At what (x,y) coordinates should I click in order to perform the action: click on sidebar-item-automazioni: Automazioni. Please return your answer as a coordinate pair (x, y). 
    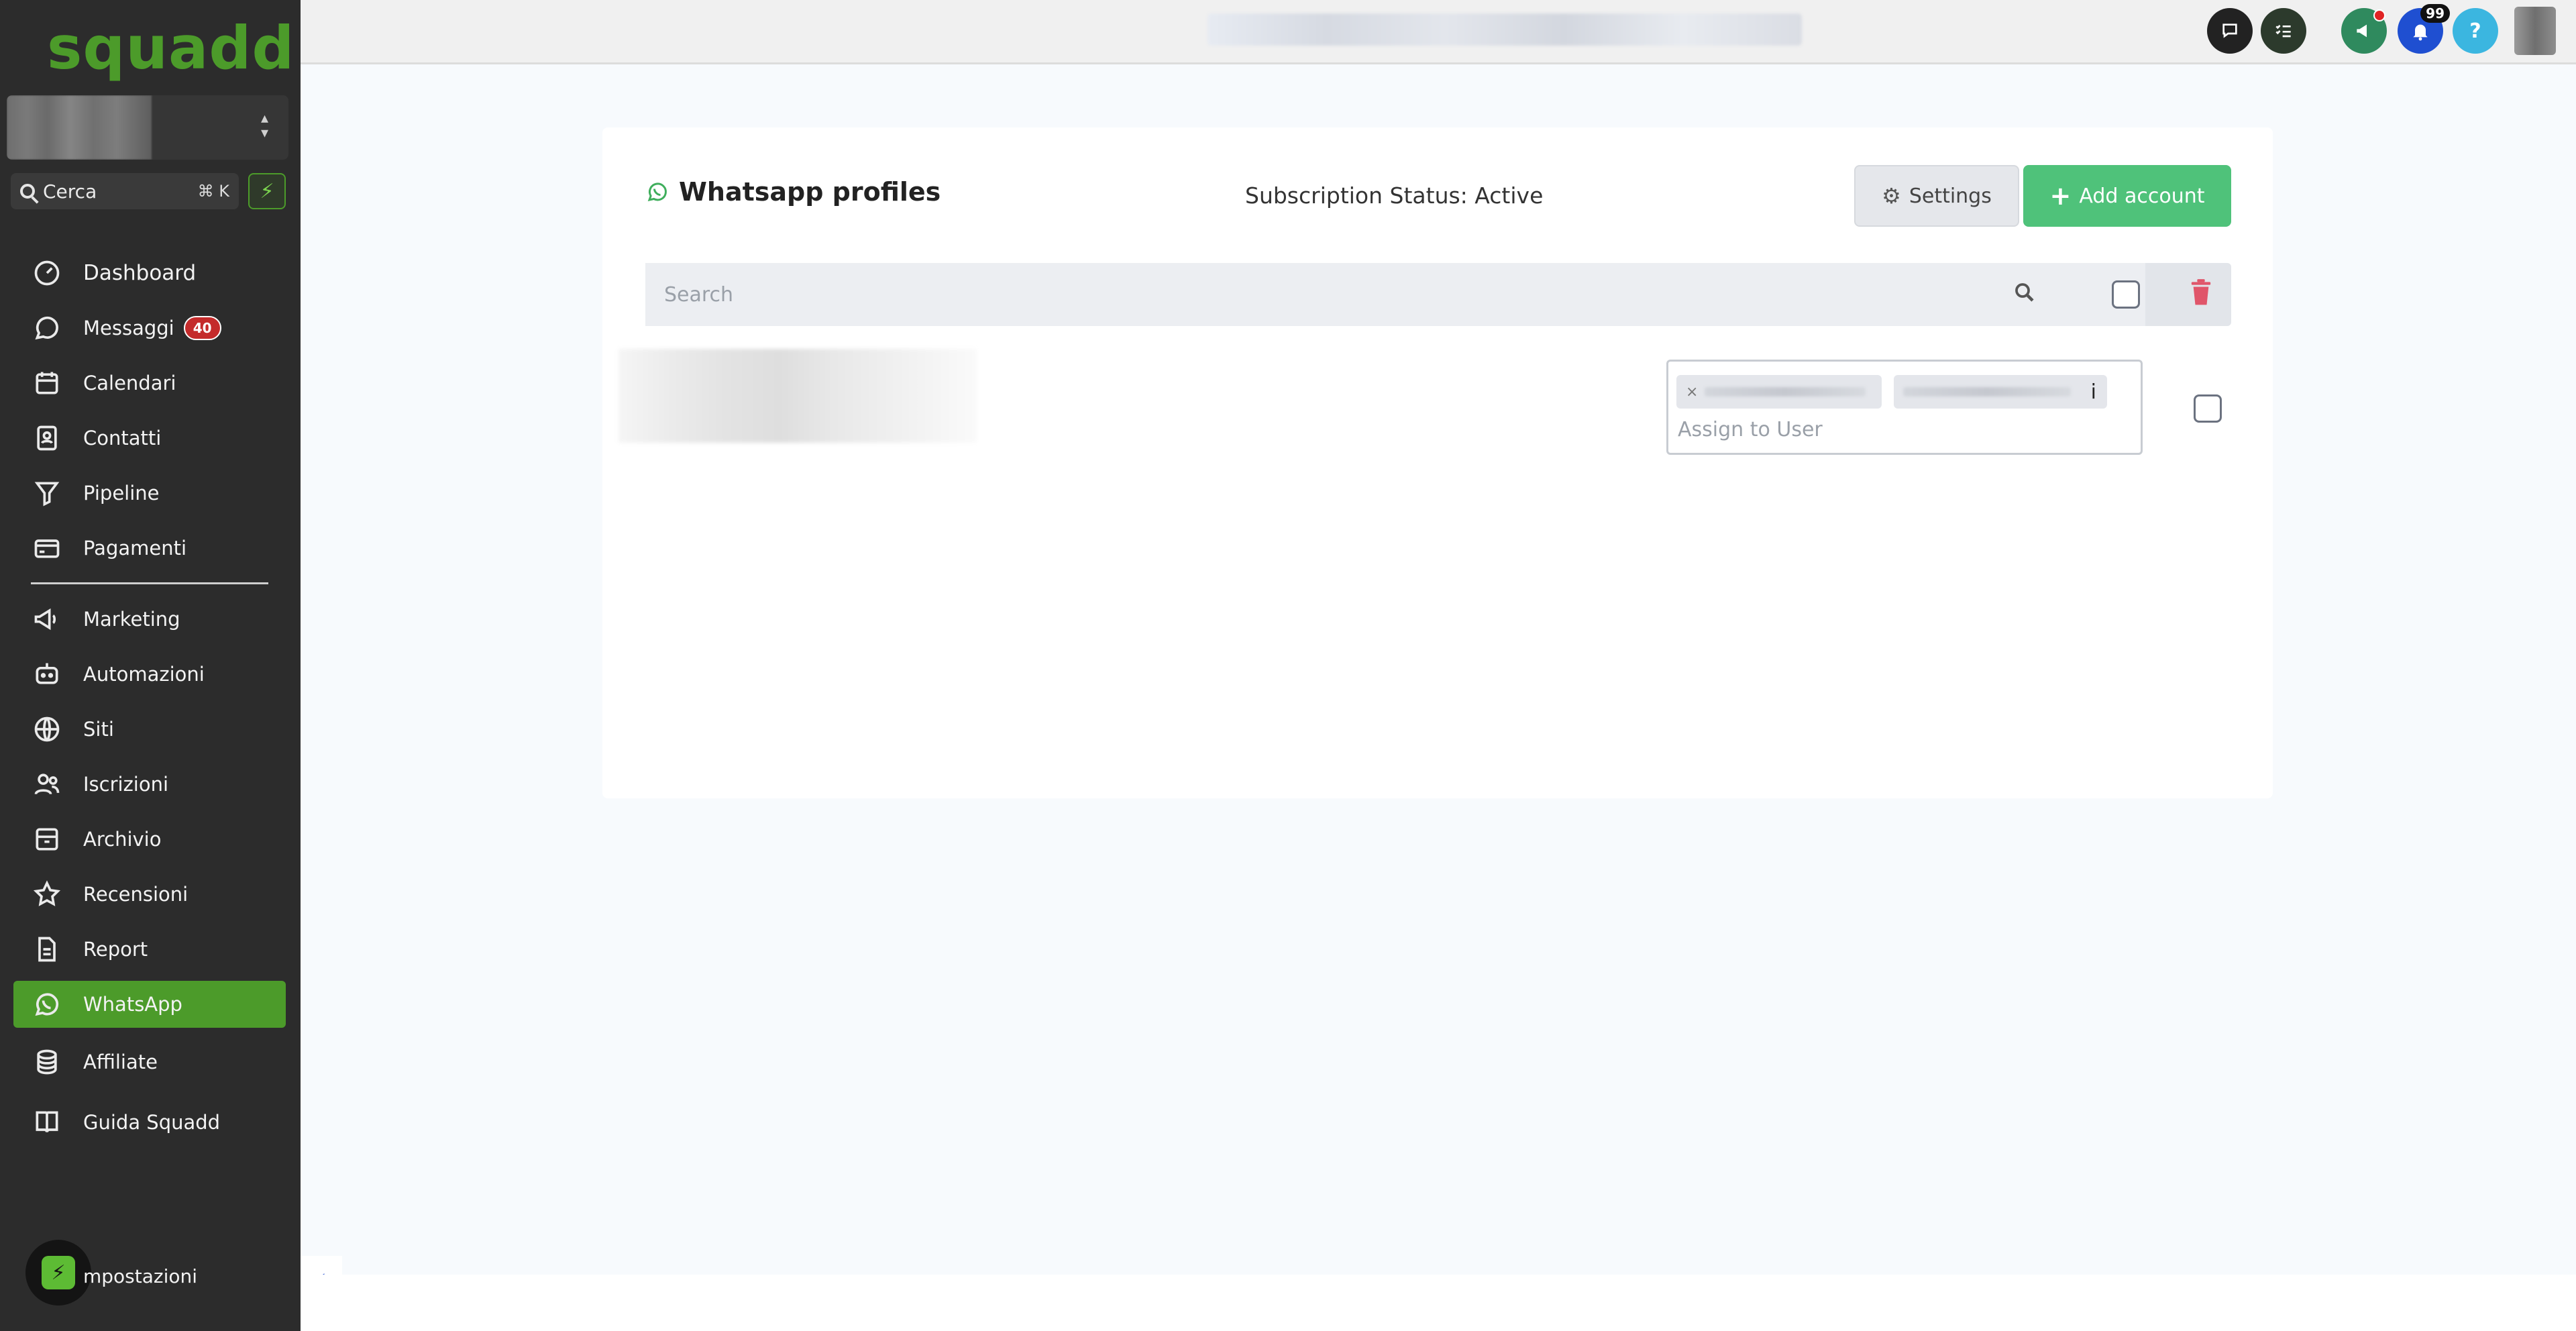
    Looking at the image, I should click on (149, 674).